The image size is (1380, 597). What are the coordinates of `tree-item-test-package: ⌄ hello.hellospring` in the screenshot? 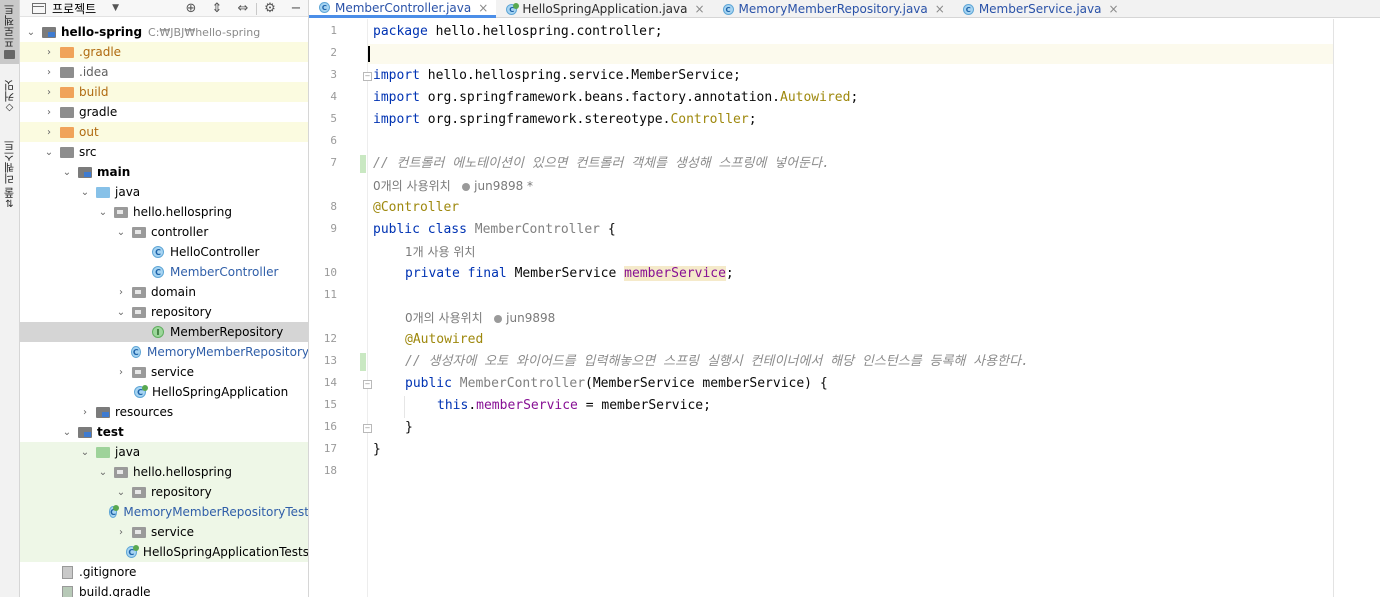 It's located at (164, 472).